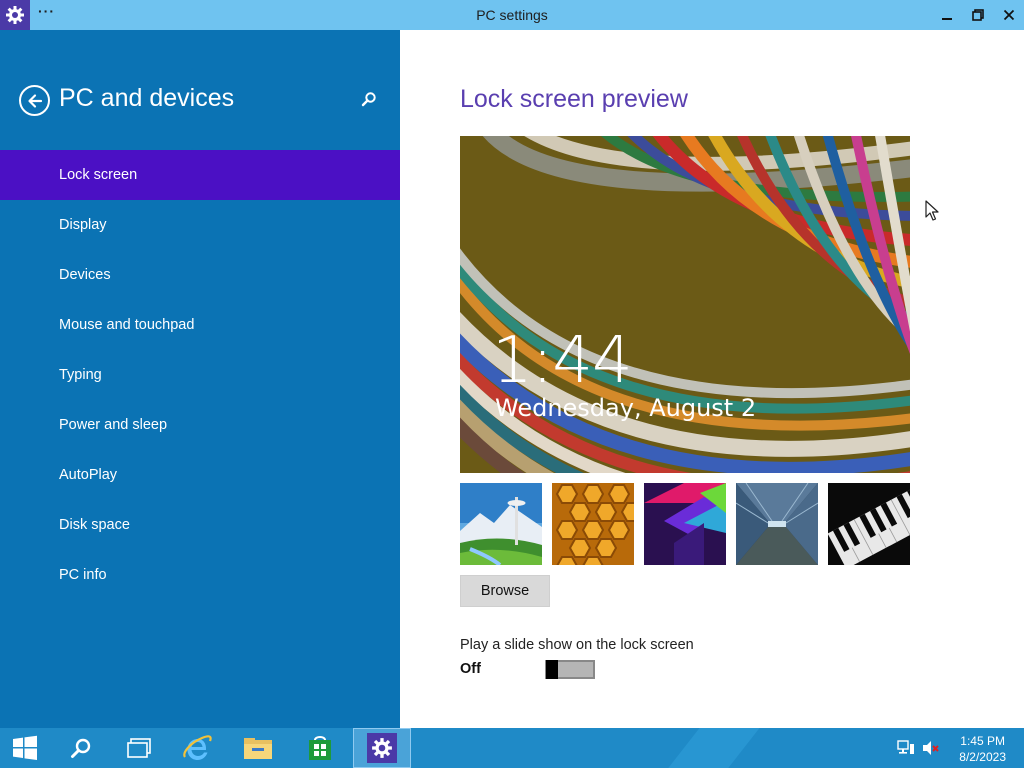 The image size is (1024, 768). What do you see at coordinates (83, 575) in the screenshot?
I see `nav-item-label: PC info` at bounding box center [83, 575].